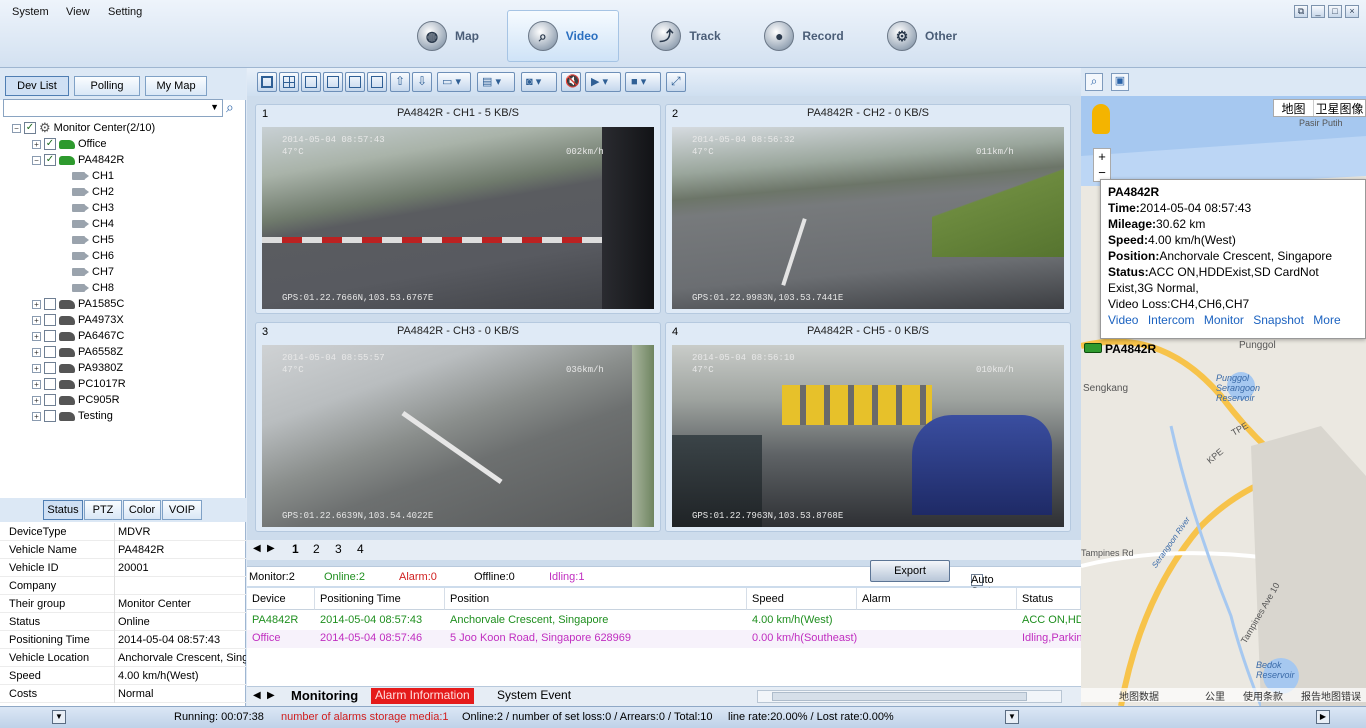 This screenshot has height=728, width=1366. What do you see at coordinates (1278, 320) in the screenshot?
I see `popup-link-snapshot: Snapshot` at bounding box center [1278, 320].